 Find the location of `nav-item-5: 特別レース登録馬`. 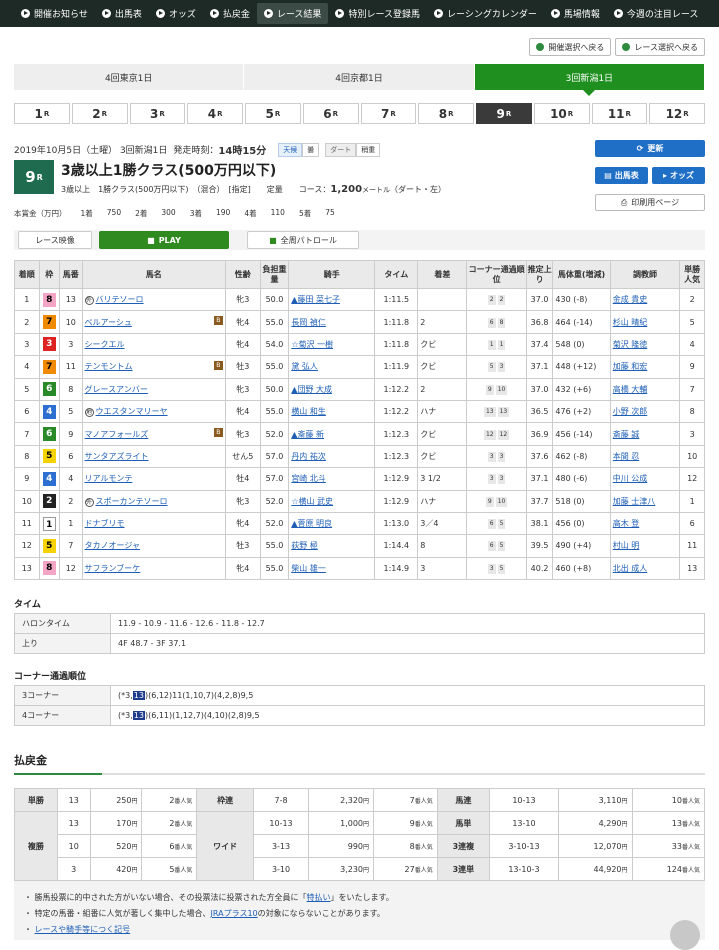

nav-item-5: 特別レース登録馬 is located at coordinates (377, 13).